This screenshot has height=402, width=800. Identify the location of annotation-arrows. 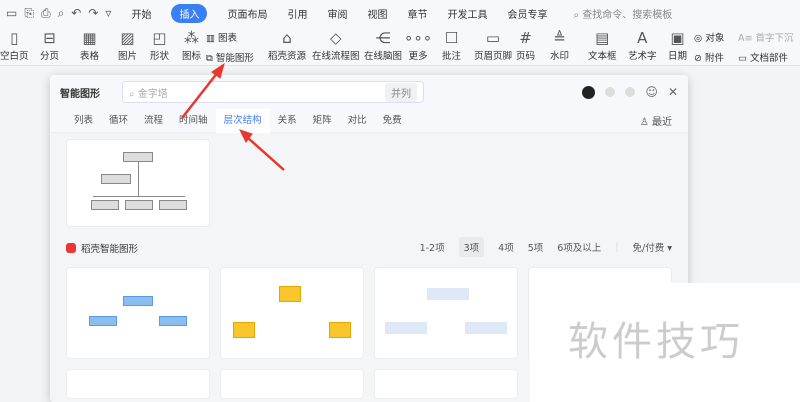
(233, 116).